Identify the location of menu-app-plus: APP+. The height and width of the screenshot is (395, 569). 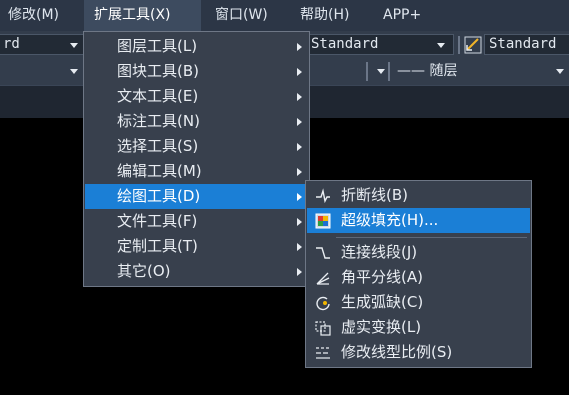
(402, 15).